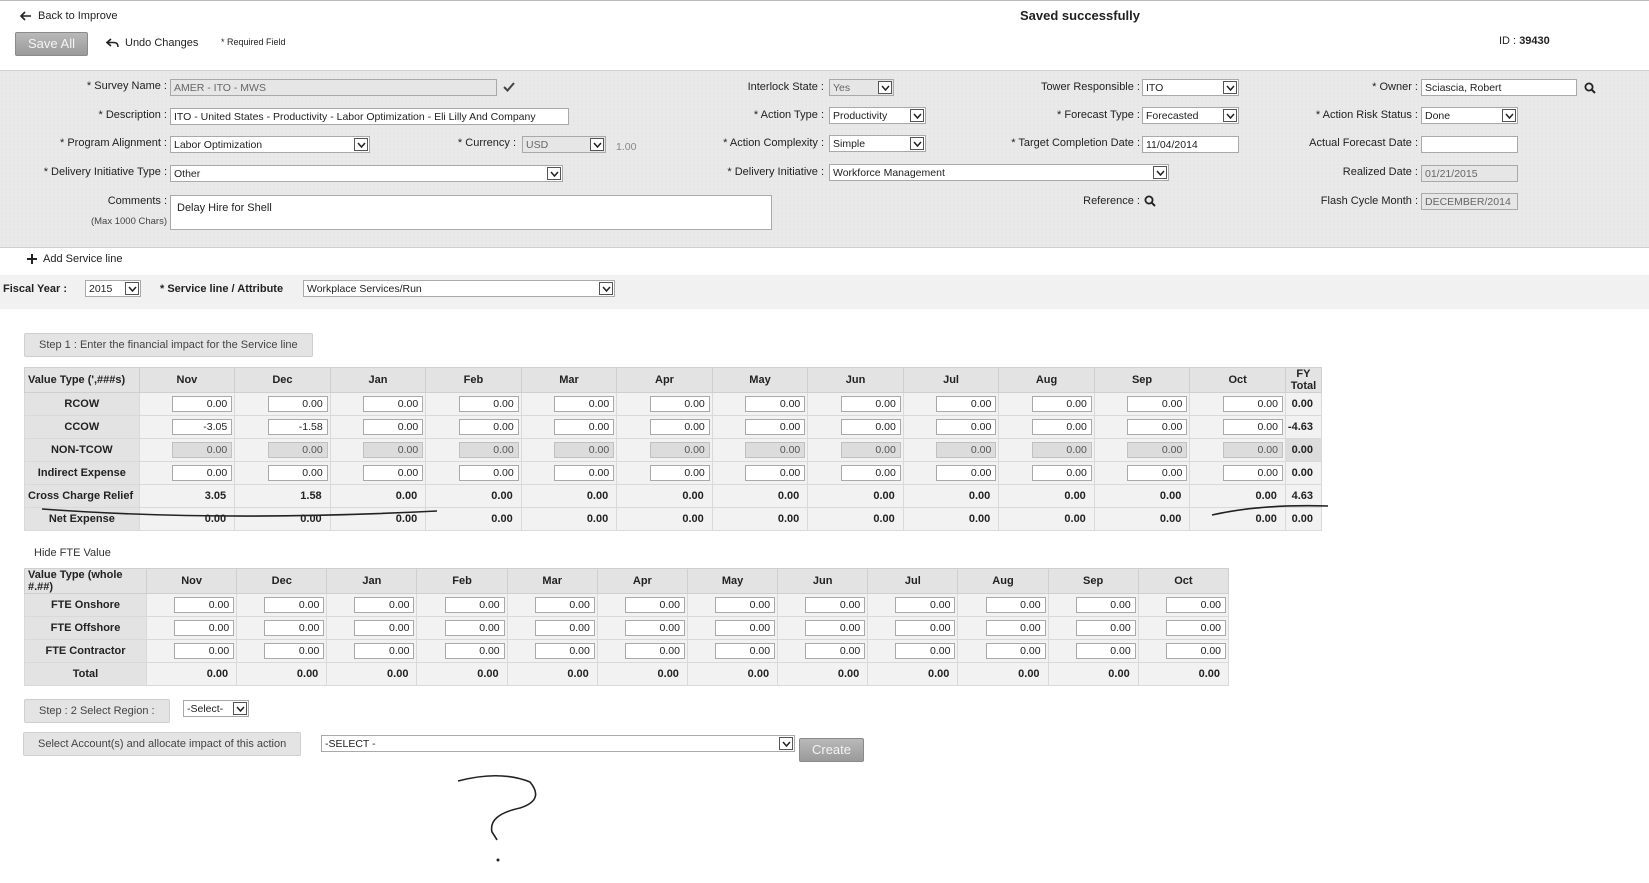  I want to click on add-service-line-link: Add Service line, so click(75, 259).